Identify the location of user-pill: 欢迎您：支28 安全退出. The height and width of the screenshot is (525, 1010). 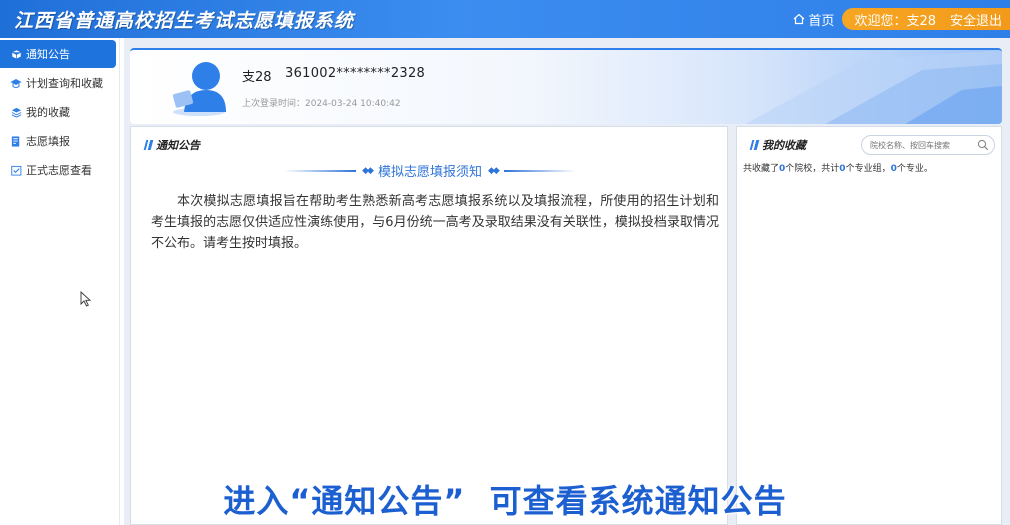
(926, 19).